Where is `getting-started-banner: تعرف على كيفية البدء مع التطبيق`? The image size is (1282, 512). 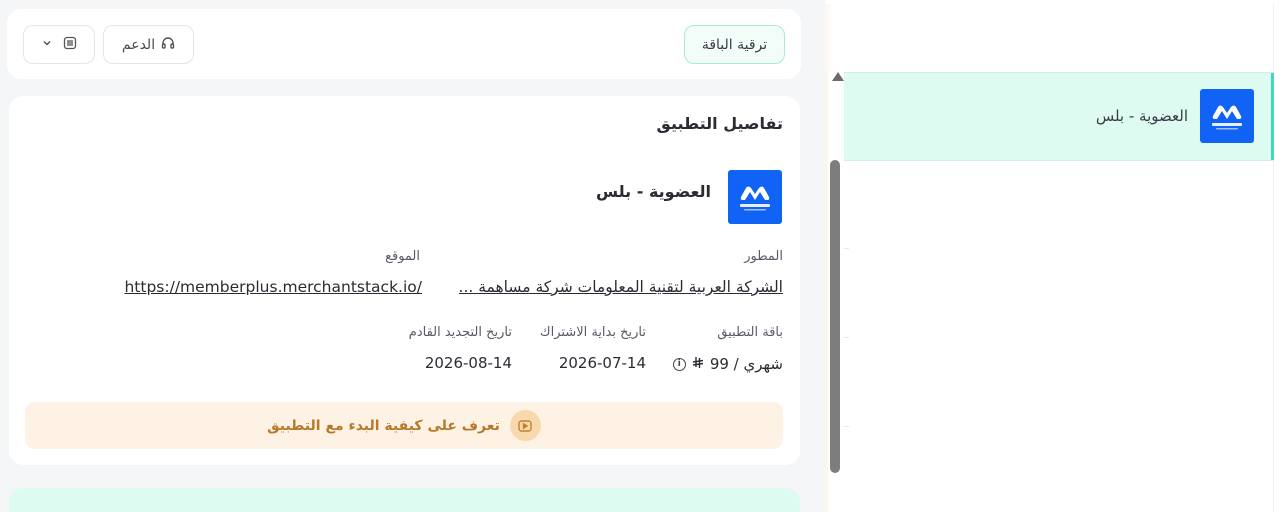 getting-started-banner: تعرف على كيفية البدء مع التطبيق is located at coordinates (404, 425).